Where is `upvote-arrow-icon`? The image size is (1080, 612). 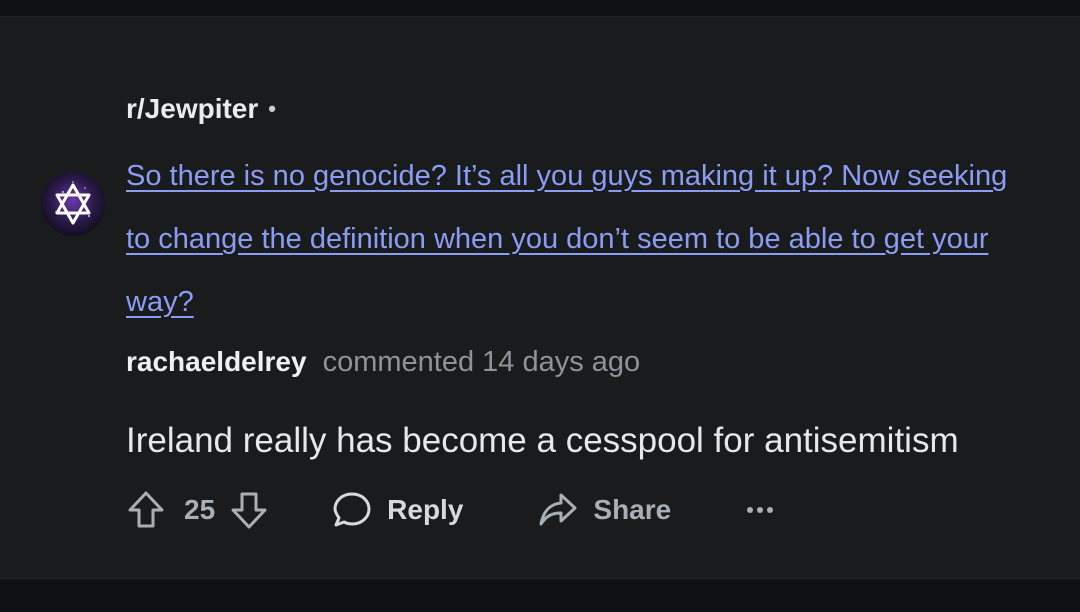 upvote-arrow-icon is located at coordinates (146, 510).